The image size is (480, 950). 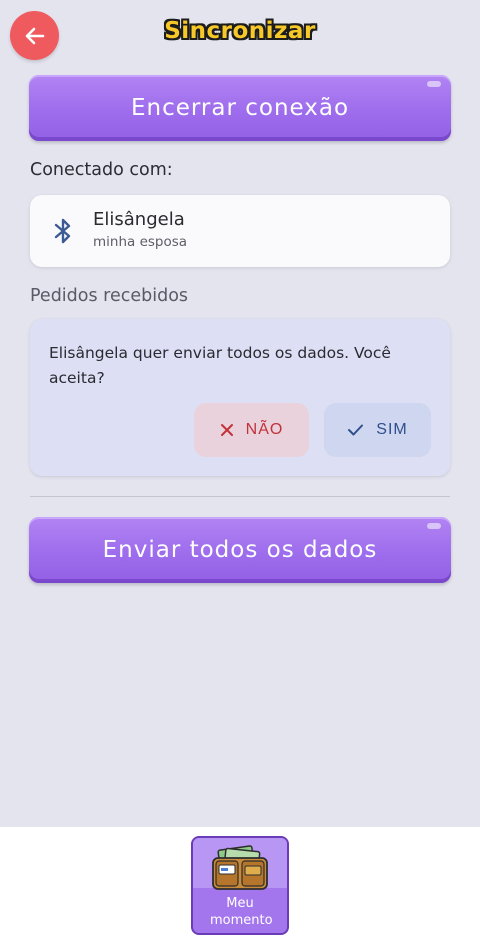 I want to click on decline-label: NÃO, so click(x=264, y=429).